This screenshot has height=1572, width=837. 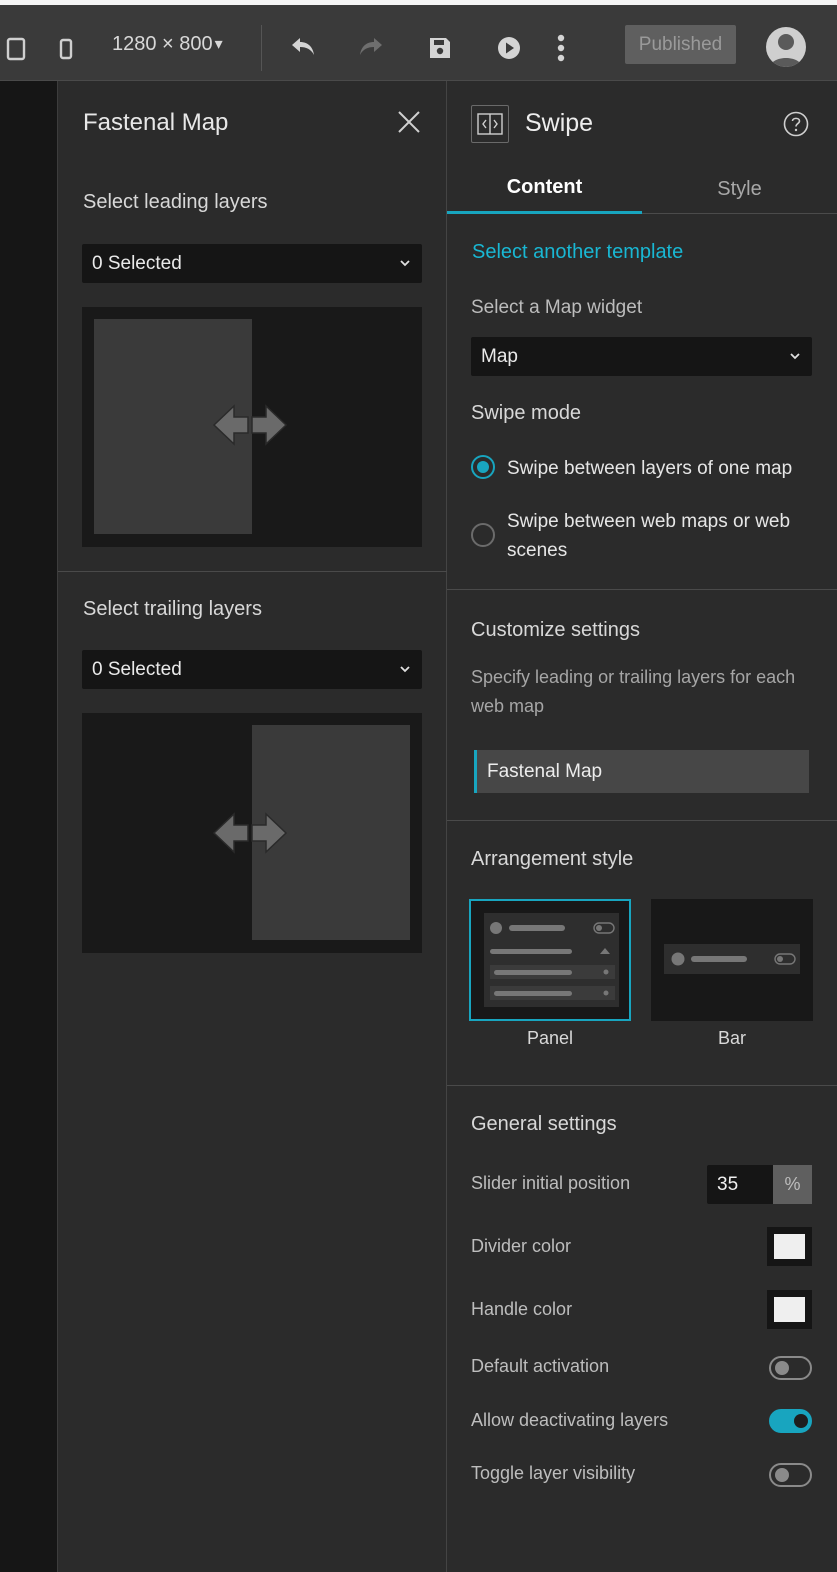 I want to click on phone-icon, so click(x=66, y=49).